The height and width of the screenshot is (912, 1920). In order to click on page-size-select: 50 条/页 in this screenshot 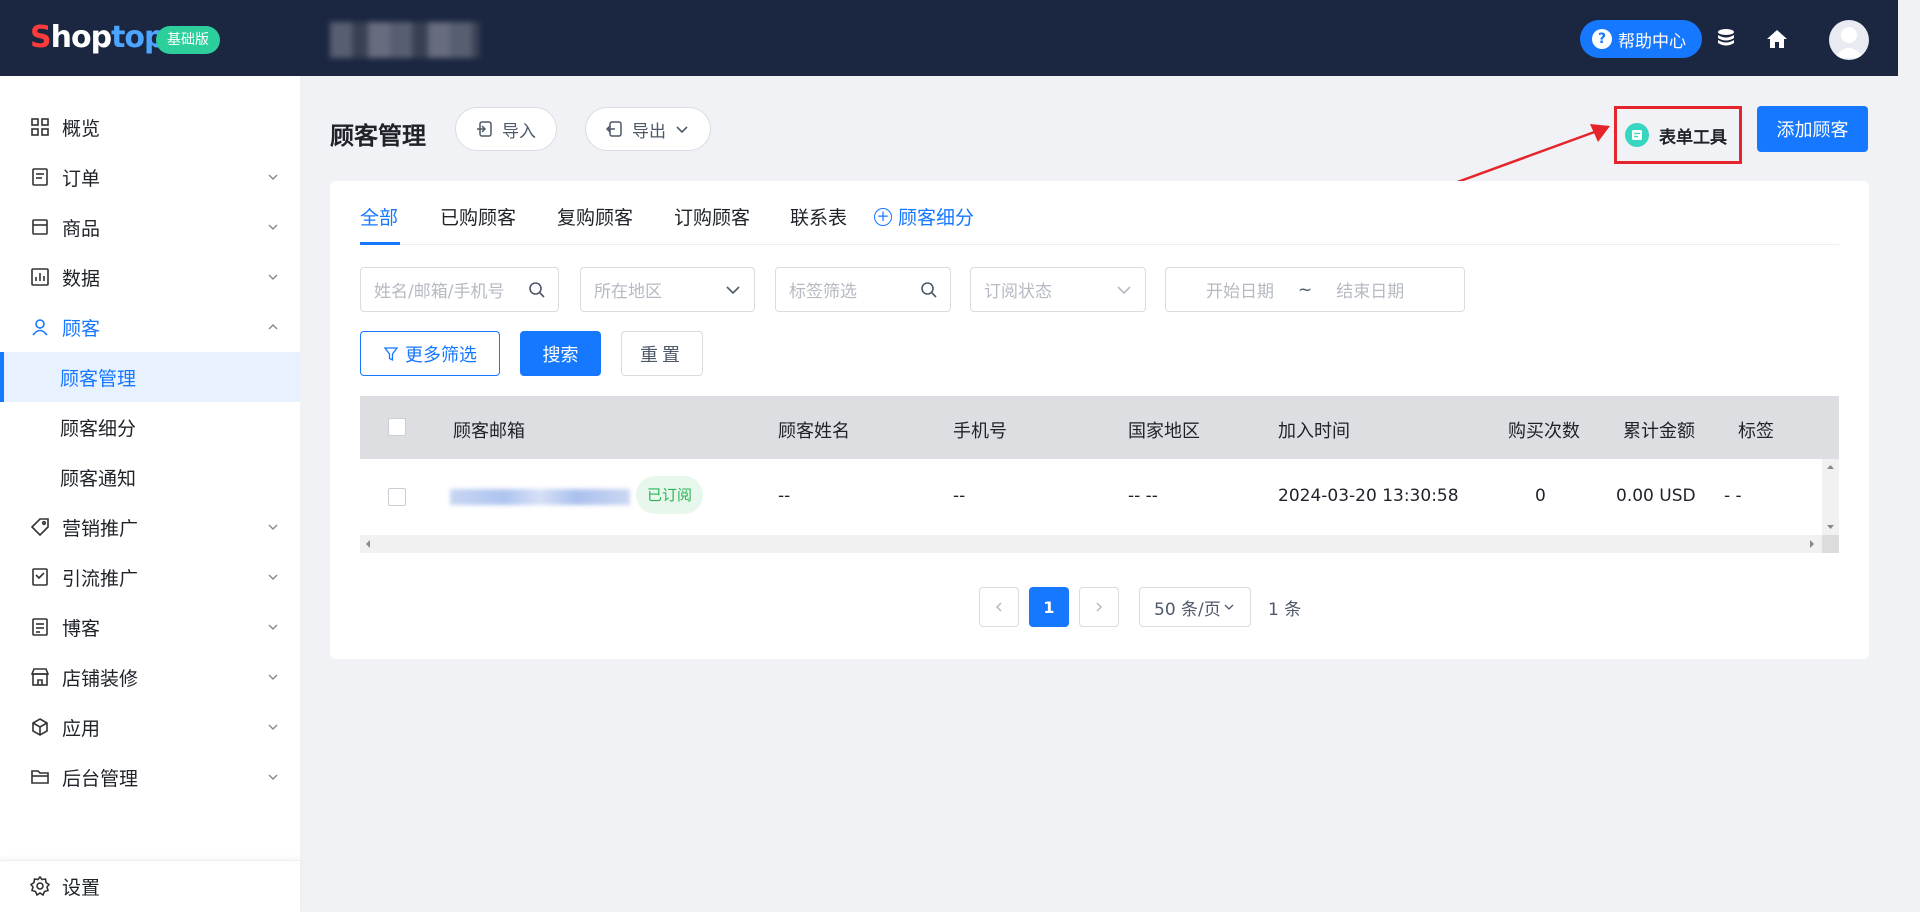, I will do `click(1195, 607)`.